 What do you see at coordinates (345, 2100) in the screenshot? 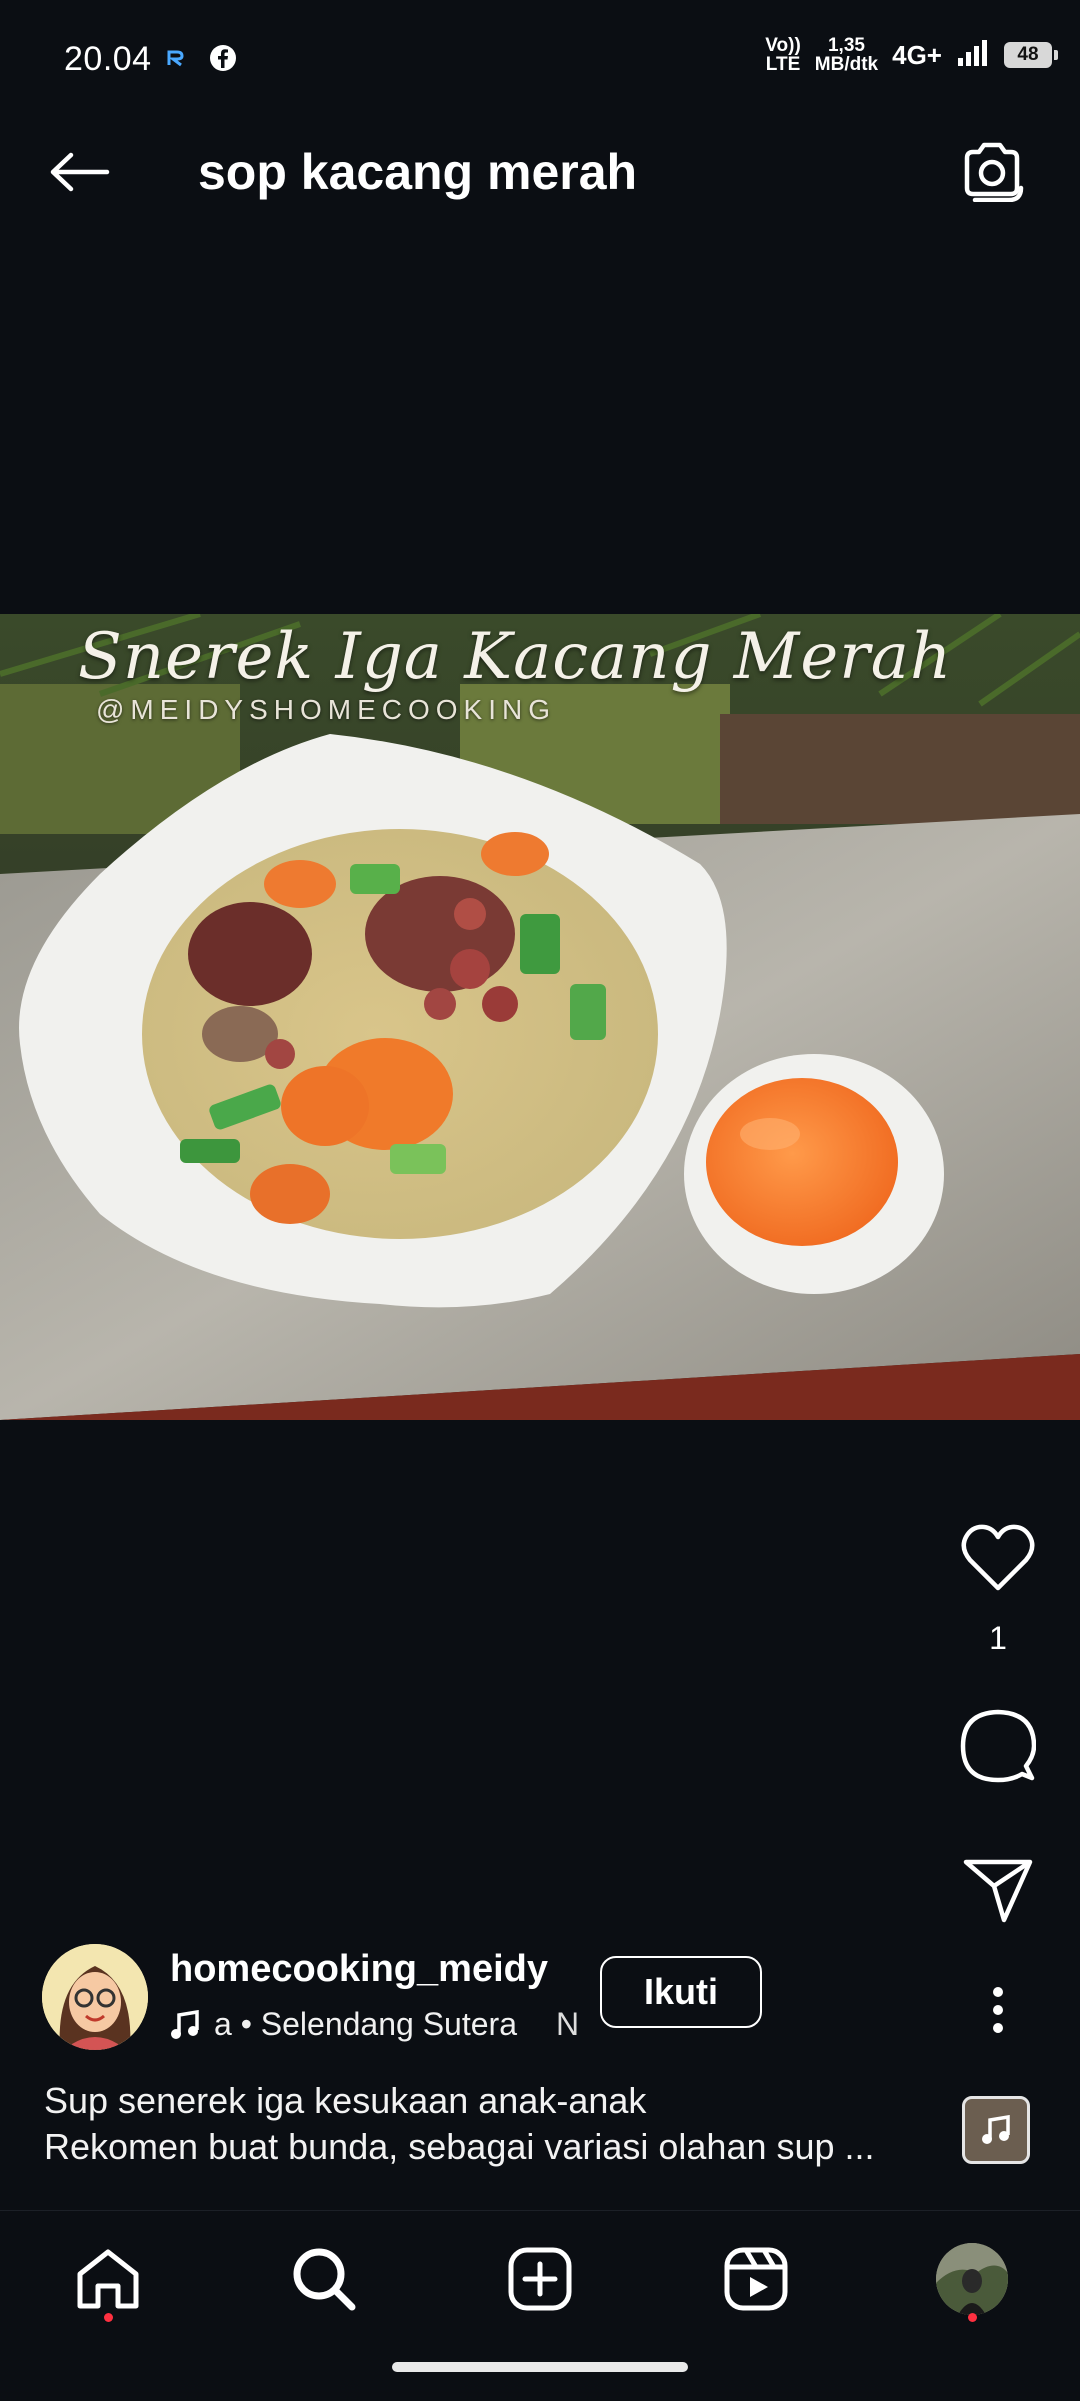
I see `caption-line: Sup senerek iga kesukaan anak-anak` at bounding box center [345, 2100].